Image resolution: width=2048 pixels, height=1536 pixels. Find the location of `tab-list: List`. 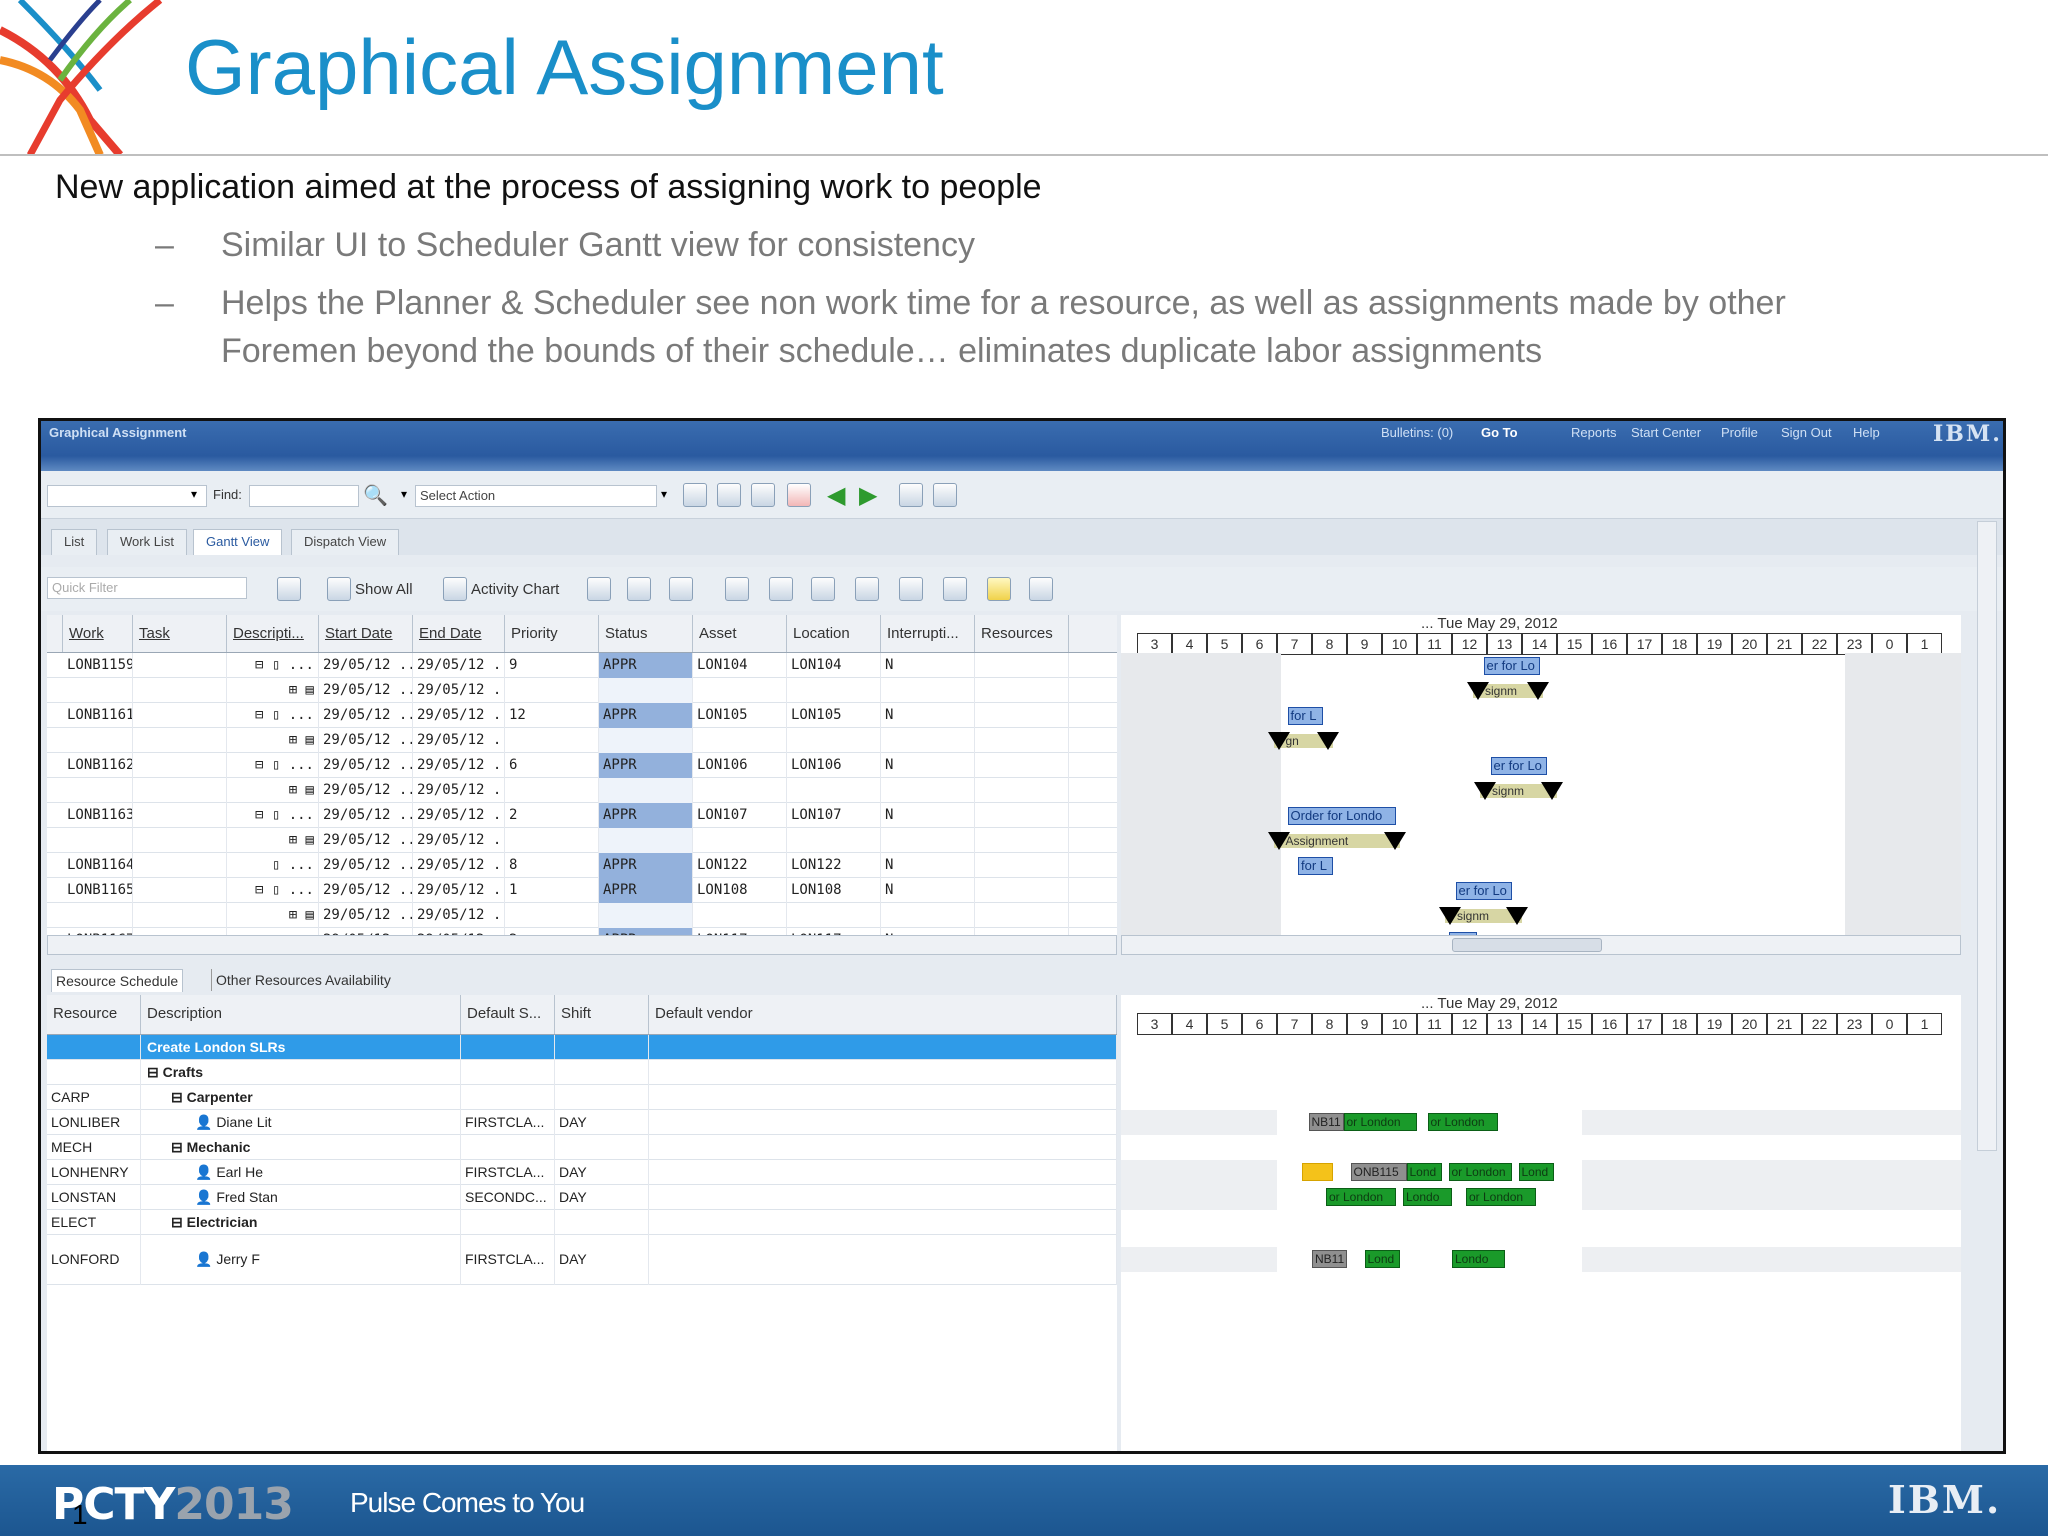

tab-list: List is located at coordinates (74, 542).